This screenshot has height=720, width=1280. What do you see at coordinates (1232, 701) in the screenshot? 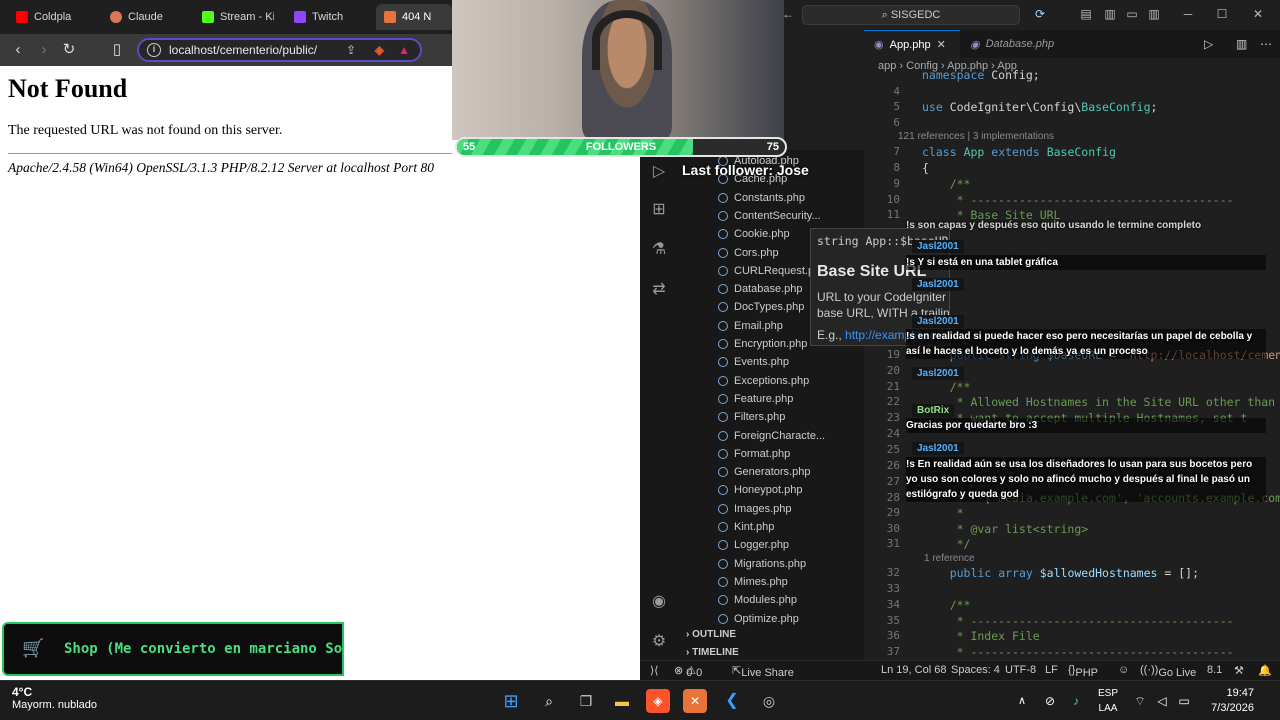
I see `clock: 19:47 7/3/2026` at bounding box center [1232, 701].